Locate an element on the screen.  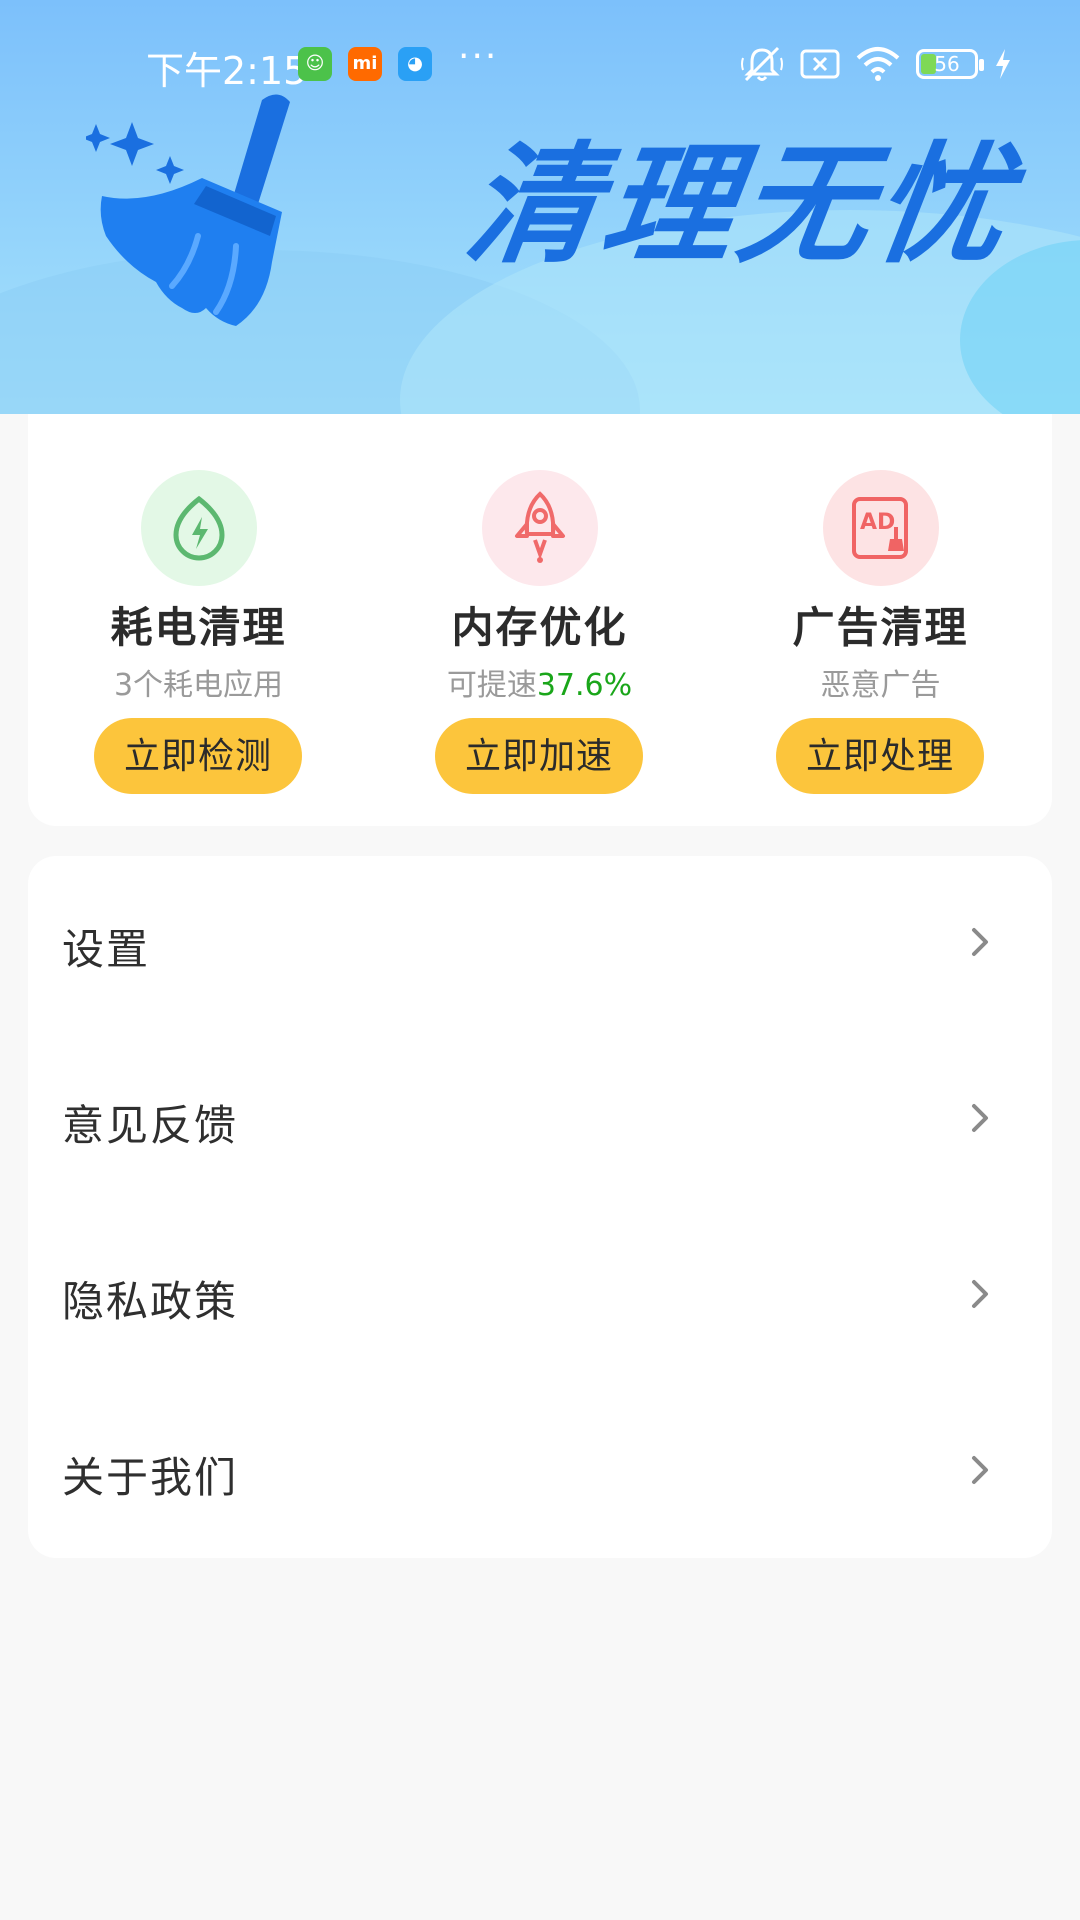
menu-item-about-us: 关于我们 is located at coordinates (540, 1472).